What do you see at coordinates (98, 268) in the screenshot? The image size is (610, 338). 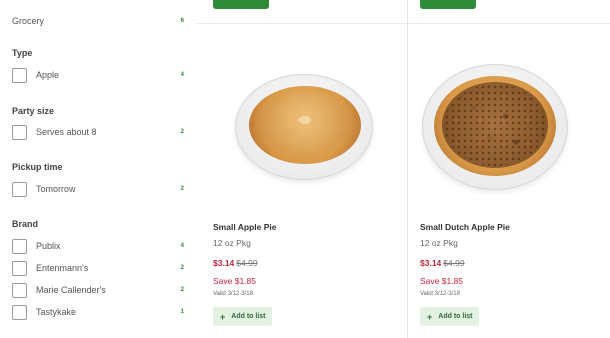 I see `filter-entenmanns: Entenmann's 2` at bounding box center [98, 268].